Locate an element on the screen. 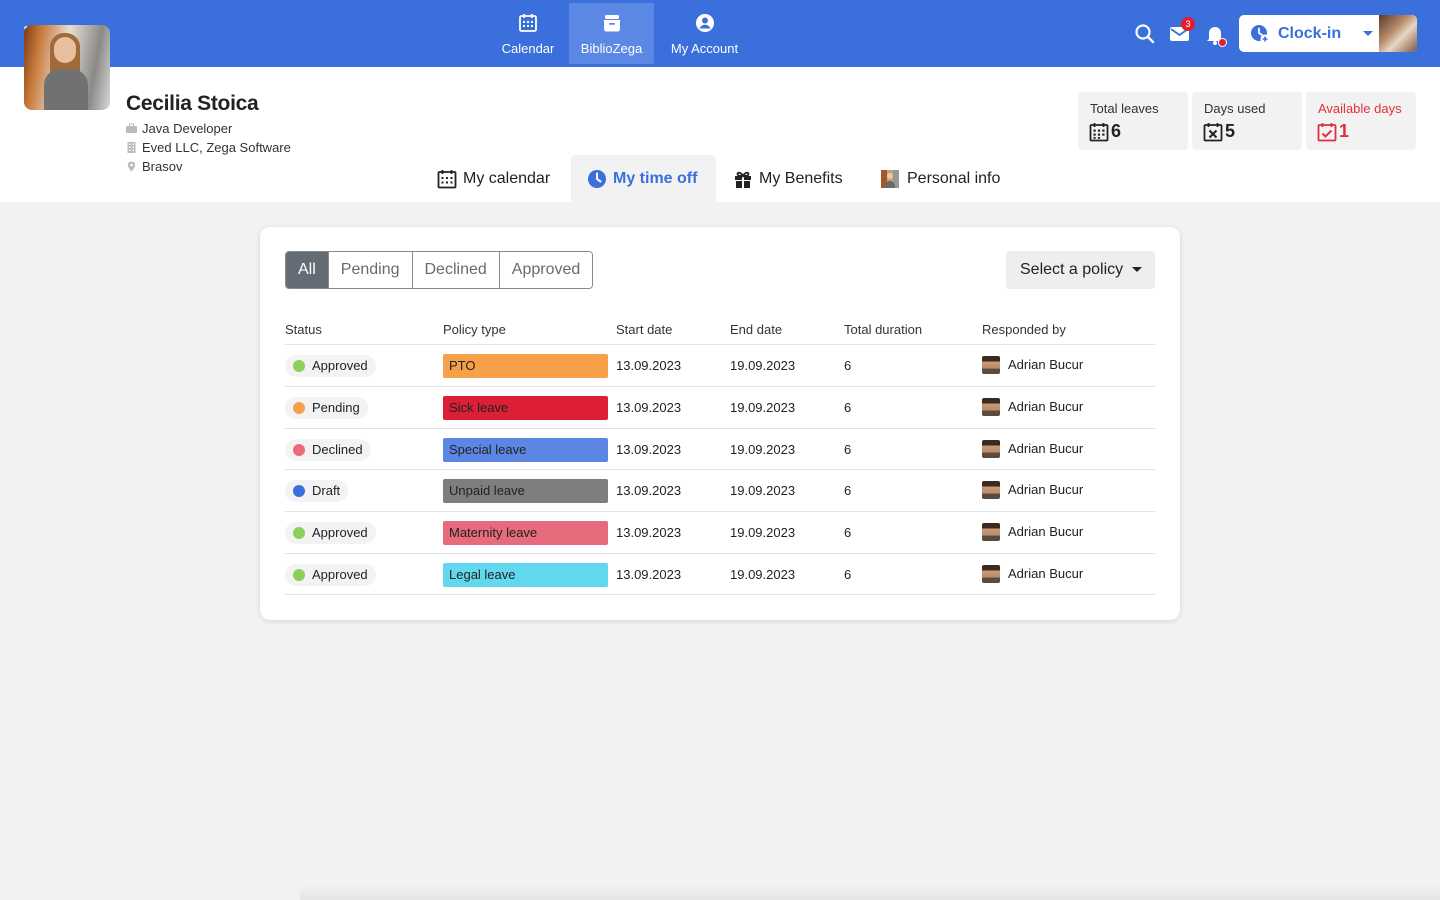 The height and width of the screenshot is (900, 1440). calendar-grid-icon is located at coordinates (1099, 132).